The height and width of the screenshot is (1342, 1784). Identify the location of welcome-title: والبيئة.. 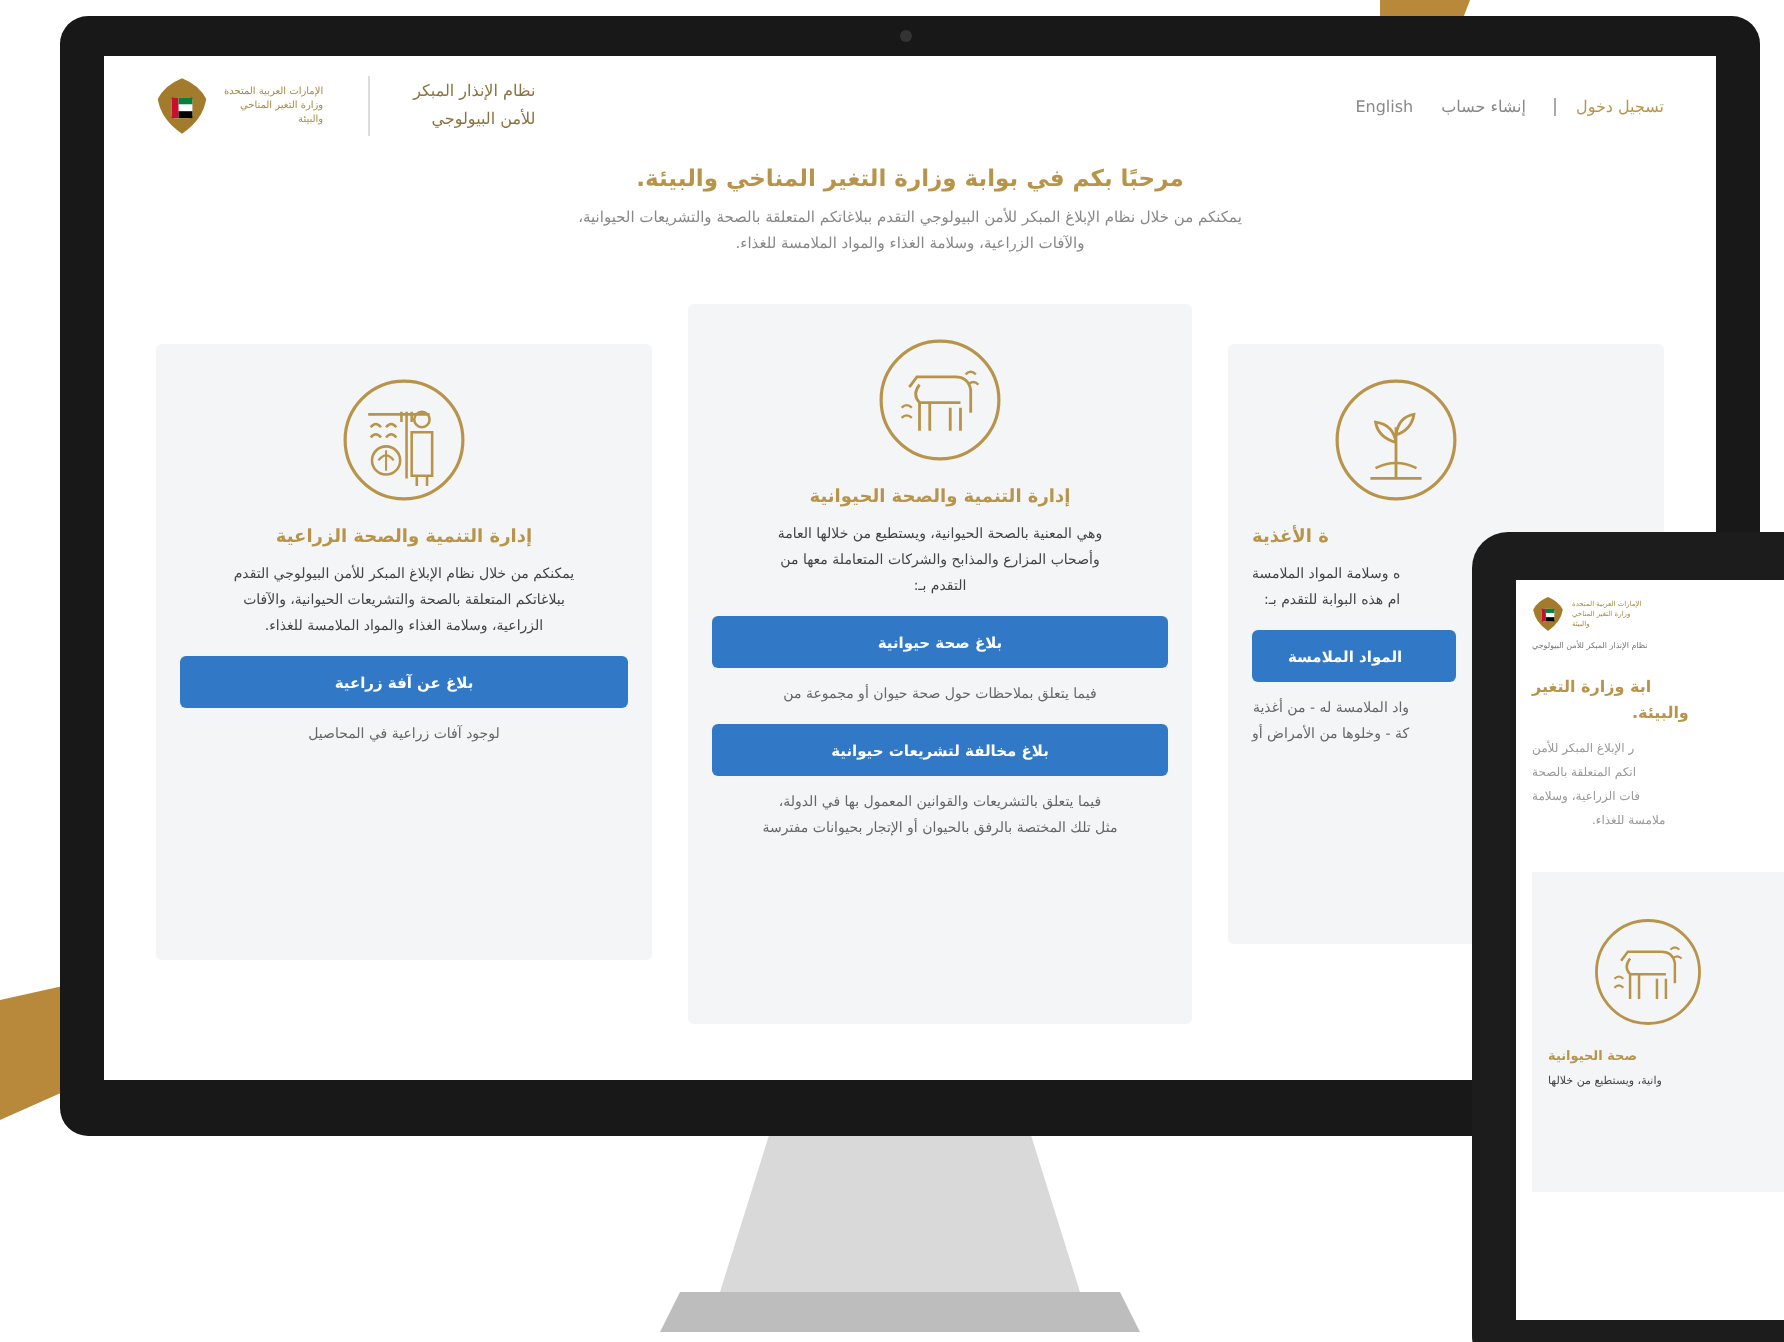
(1660, 713).